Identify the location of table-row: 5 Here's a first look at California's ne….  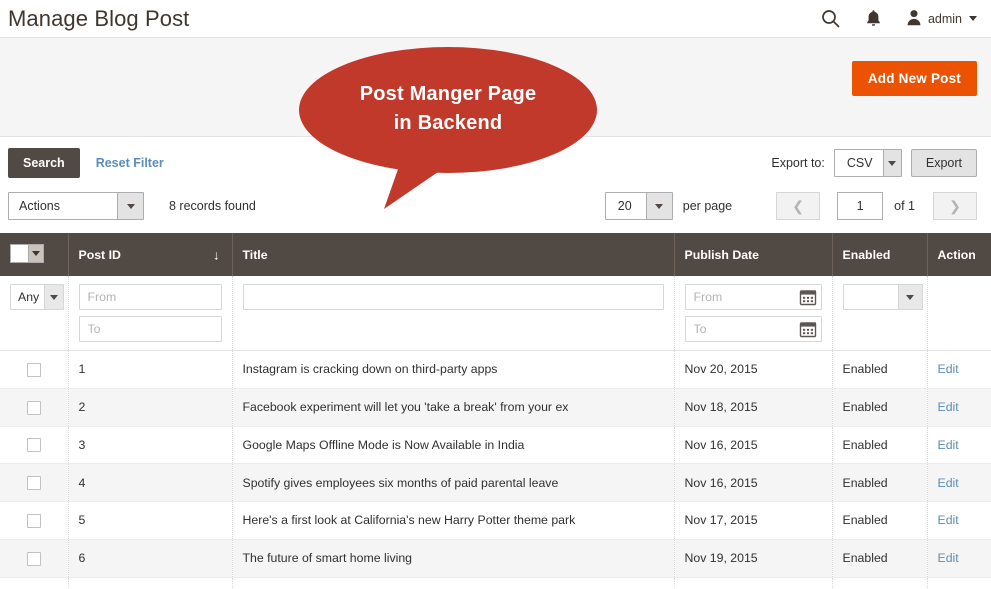
(495, 520).